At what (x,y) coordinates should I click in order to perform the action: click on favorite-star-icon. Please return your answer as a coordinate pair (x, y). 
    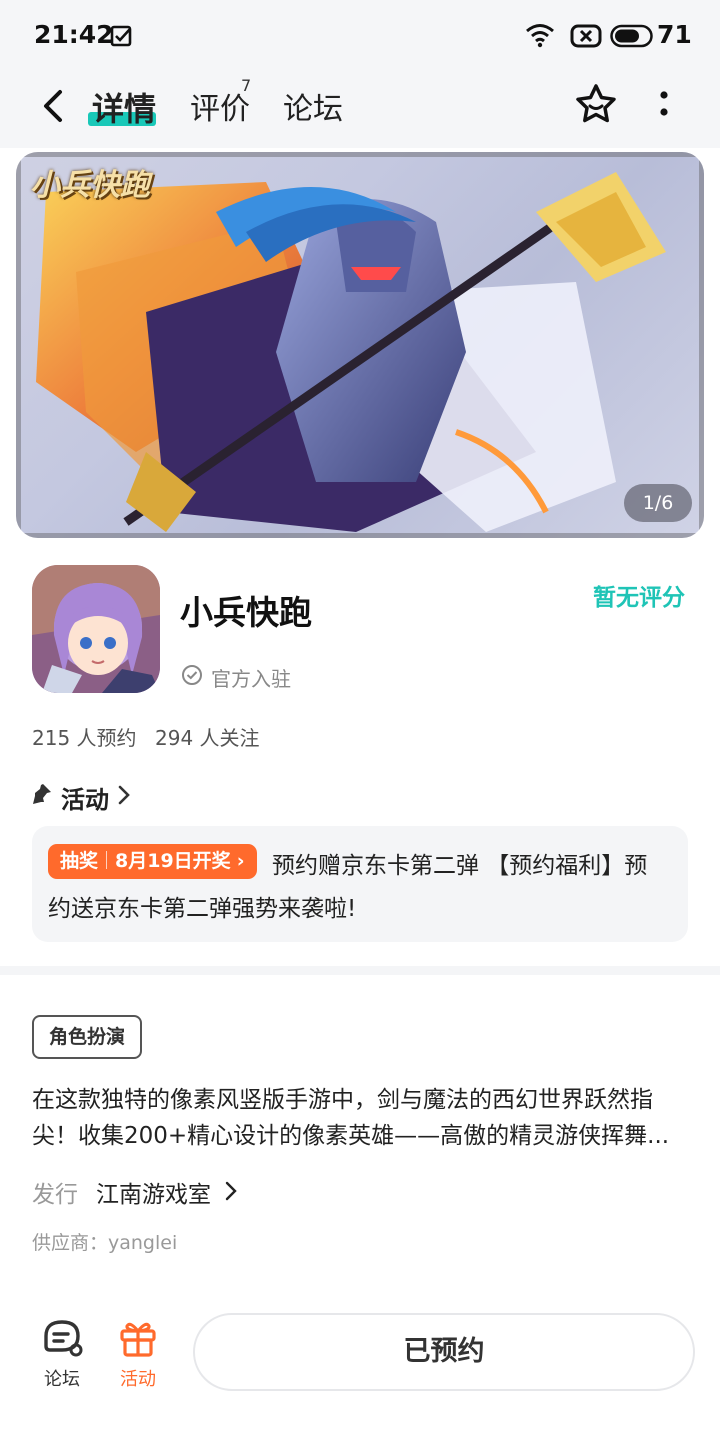
    Looking at the image, I should click on (596, 104).